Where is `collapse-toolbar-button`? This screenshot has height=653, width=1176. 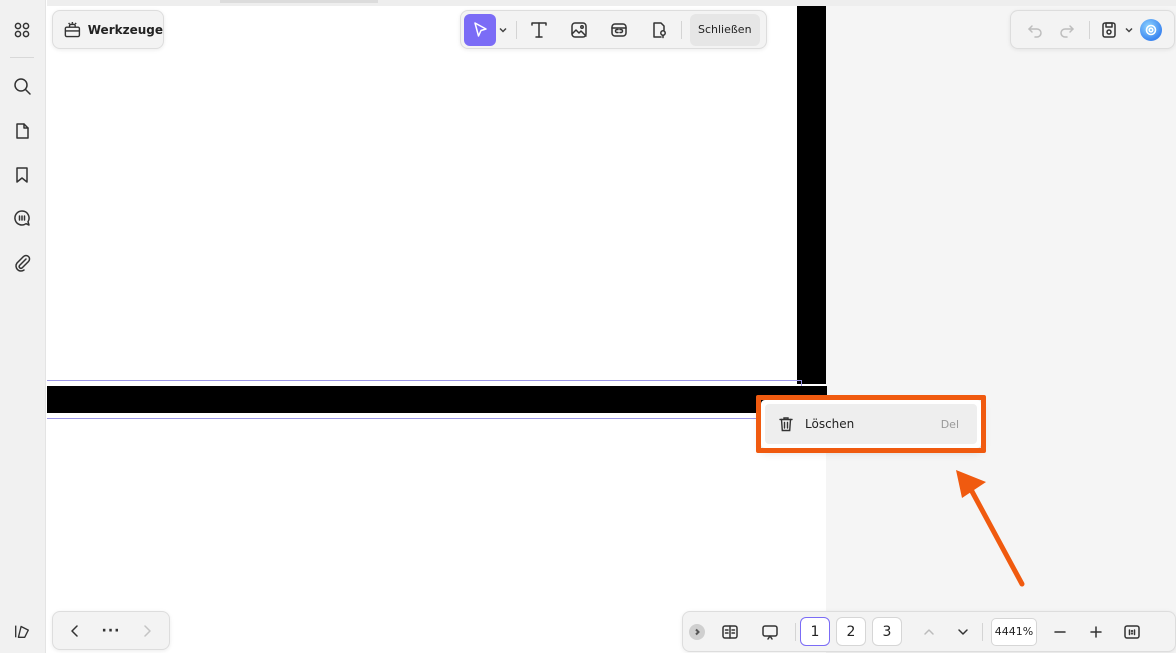
collapse-toolbar-button is located at coordinates (697, 631).